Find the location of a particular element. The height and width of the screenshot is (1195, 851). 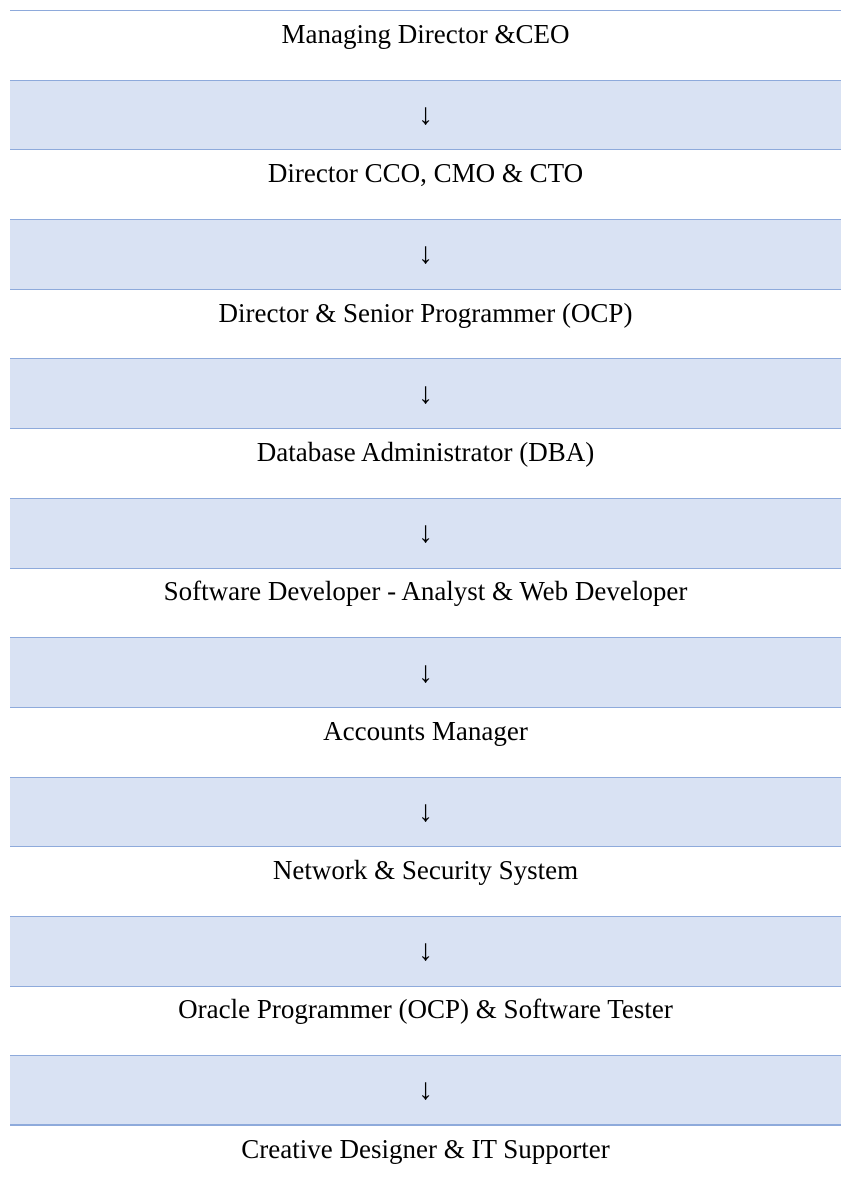

role-row-network-security: Network & Security System is located at coordinates (425, 881).